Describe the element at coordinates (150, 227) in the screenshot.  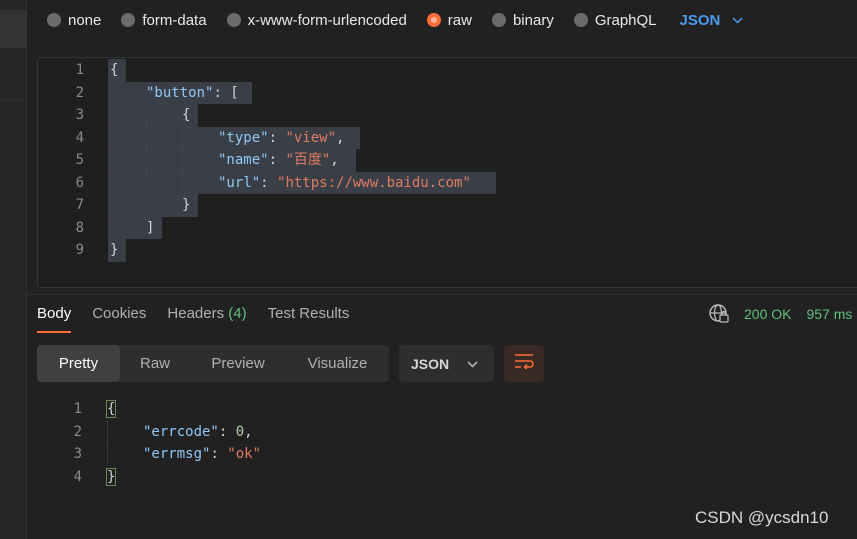
I see `code-token: ]` at that location.